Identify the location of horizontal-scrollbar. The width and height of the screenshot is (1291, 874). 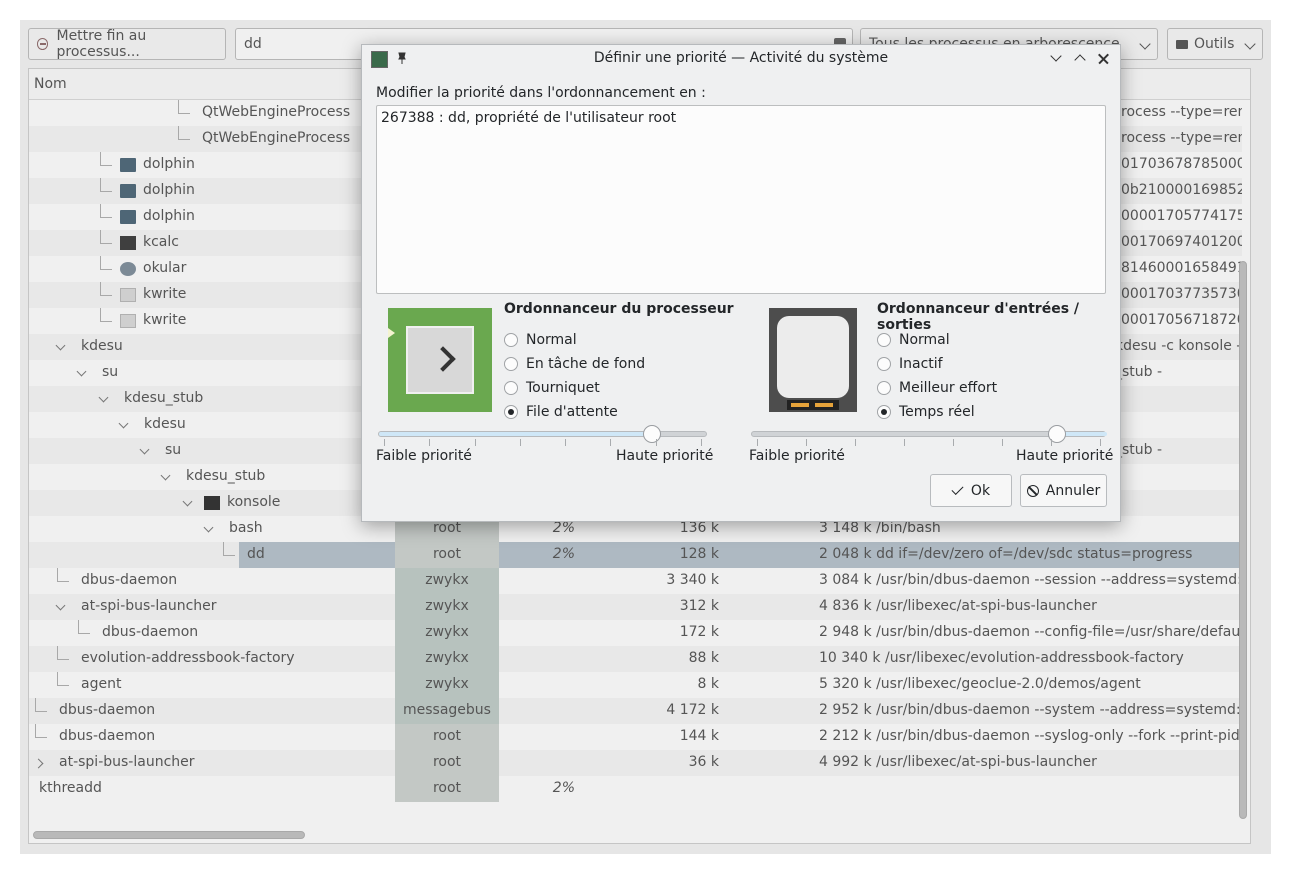
(633, 835).